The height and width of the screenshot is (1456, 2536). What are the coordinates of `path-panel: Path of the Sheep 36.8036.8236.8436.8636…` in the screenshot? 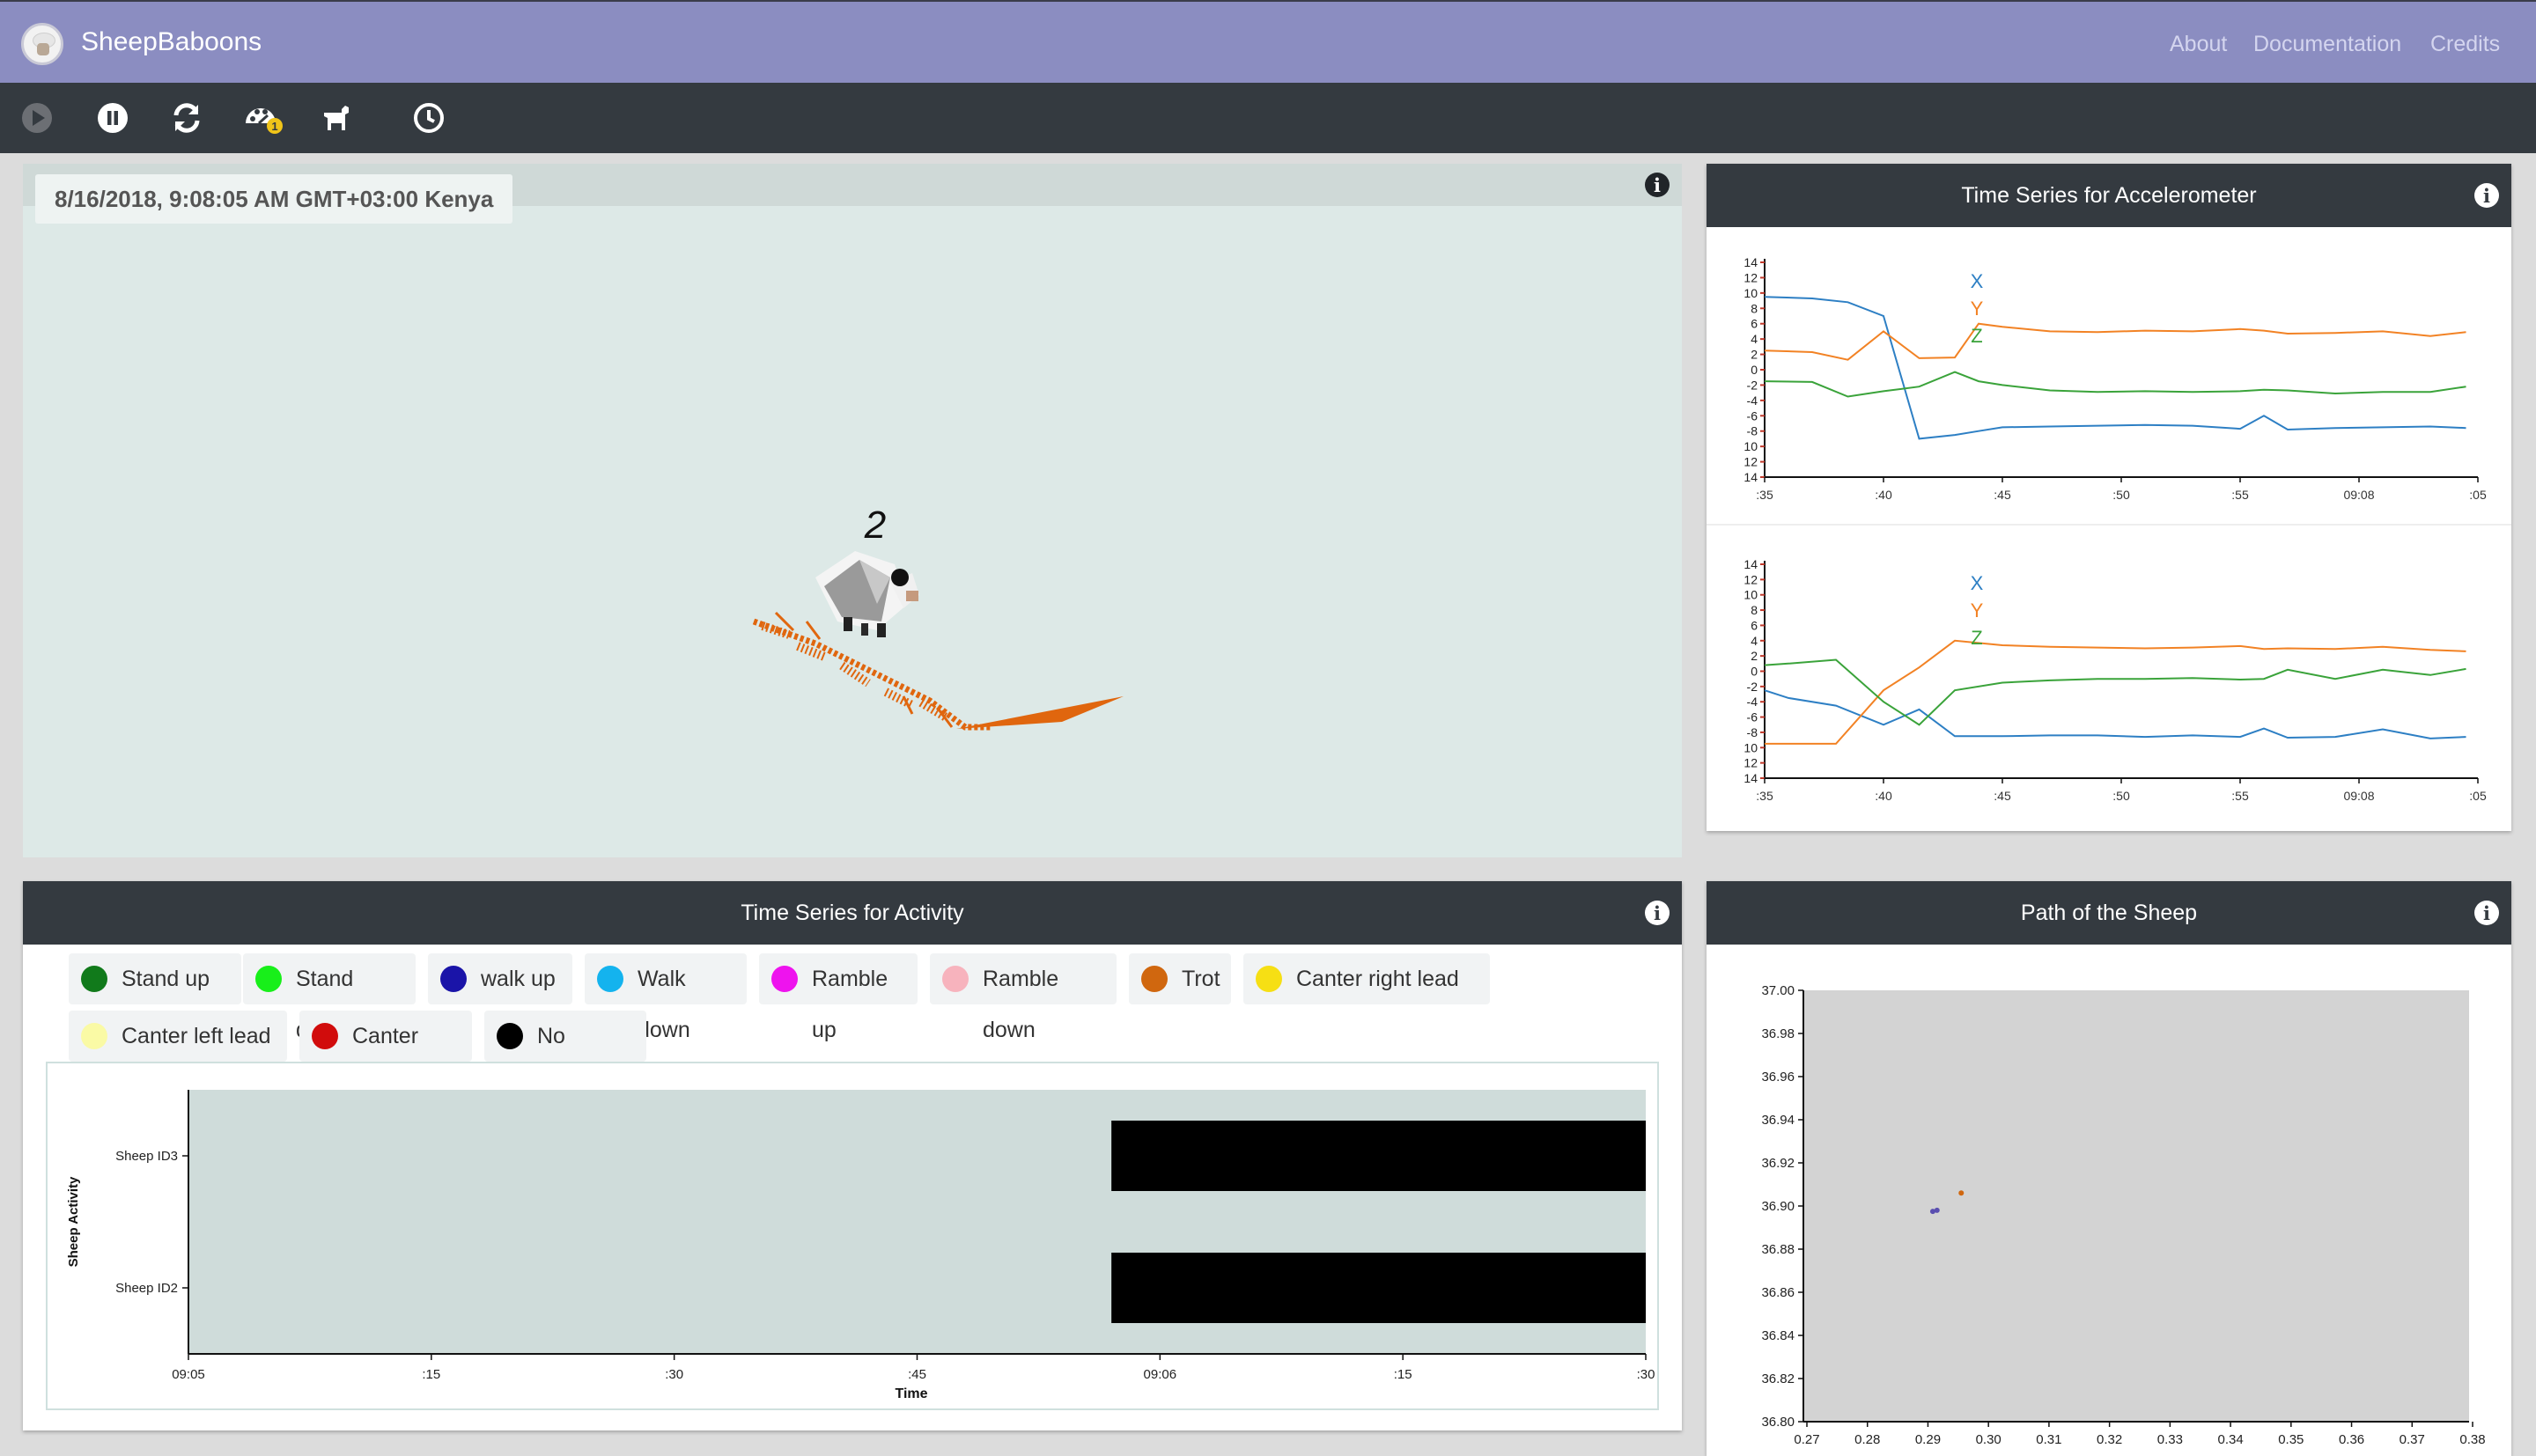 It's located at (2109, 1168).